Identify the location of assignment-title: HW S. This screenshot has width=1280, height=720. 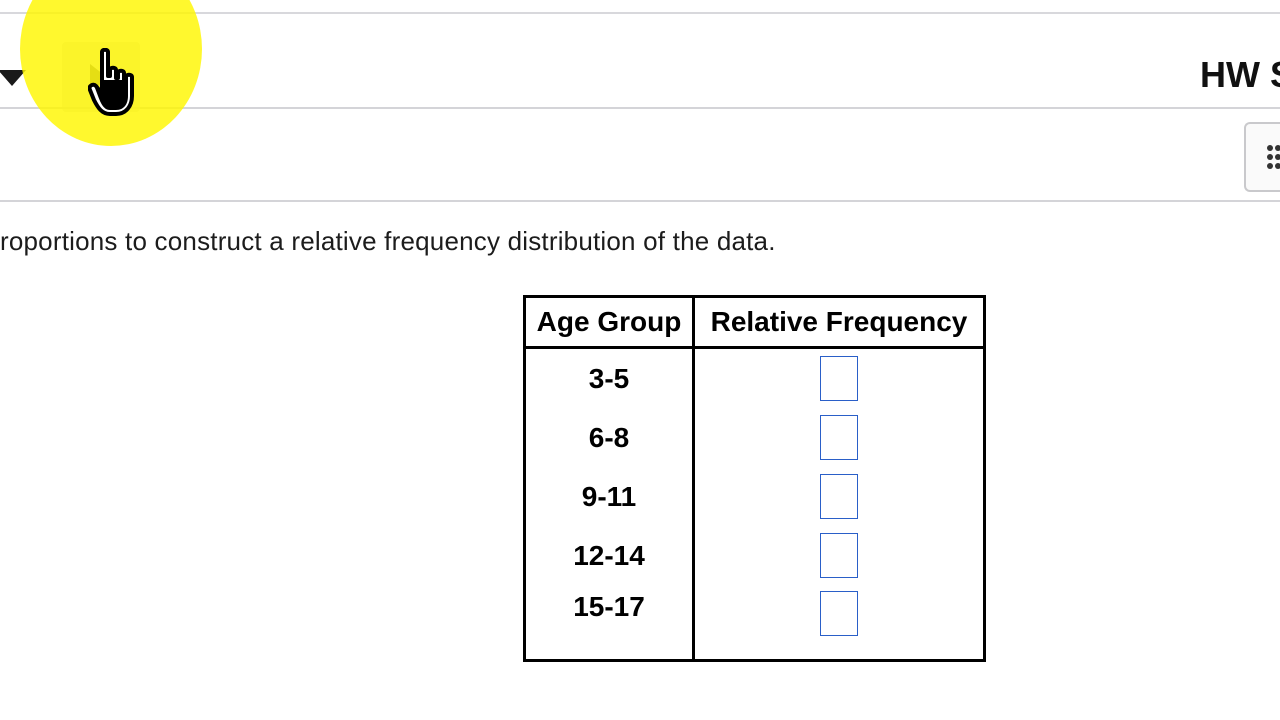
(1240, 74).